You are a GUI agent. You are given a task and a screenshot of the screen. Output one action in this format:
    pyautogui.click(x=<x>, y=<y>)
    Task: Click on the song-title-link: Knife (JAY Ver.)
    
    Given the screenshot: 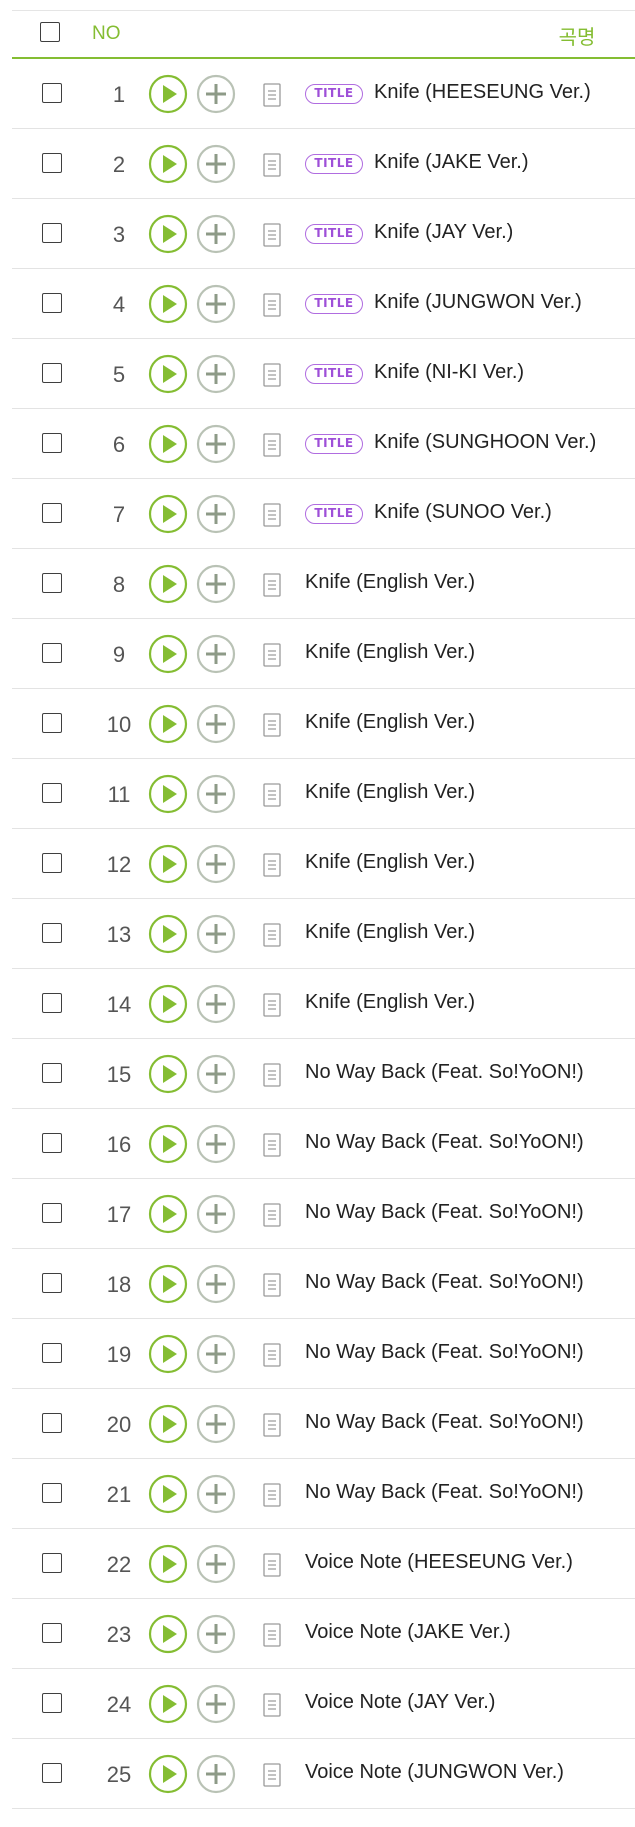 What is the action you would take?
    pyautogui.click(x=443, y=232)
    